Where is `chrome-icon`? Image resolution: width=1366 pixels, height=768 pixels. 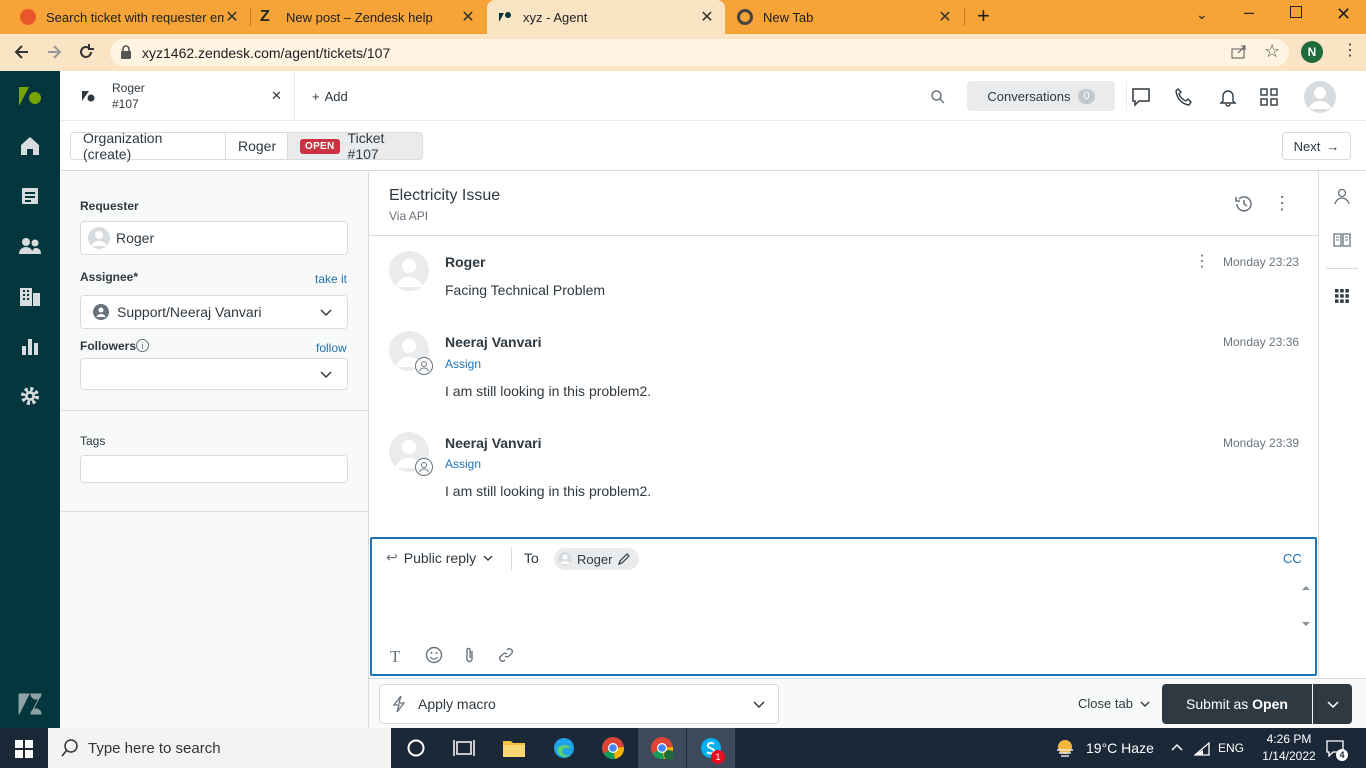 chrome-icon is located at coordinates (613, 748).